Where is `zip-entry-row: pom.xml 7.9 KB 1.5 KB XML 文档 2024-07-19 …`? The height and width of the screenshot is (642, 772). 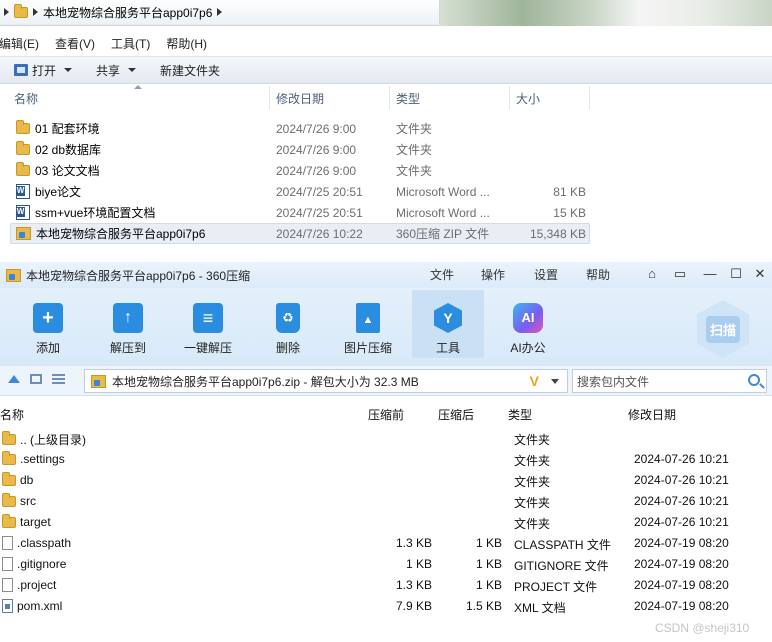 zip-entry-row: pom.xml 7.9 KB 1.5 KB XML 文档 2024-07-19 … is located at coordinates (386, 606).